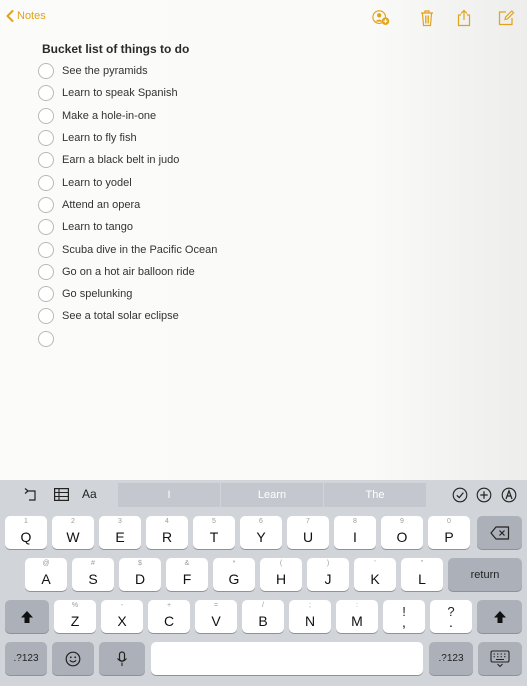 This screenshot has height=686, width=527. Describe the element at coordinates (485, 574) in the screenshot. I see `return-key: return` at that location.